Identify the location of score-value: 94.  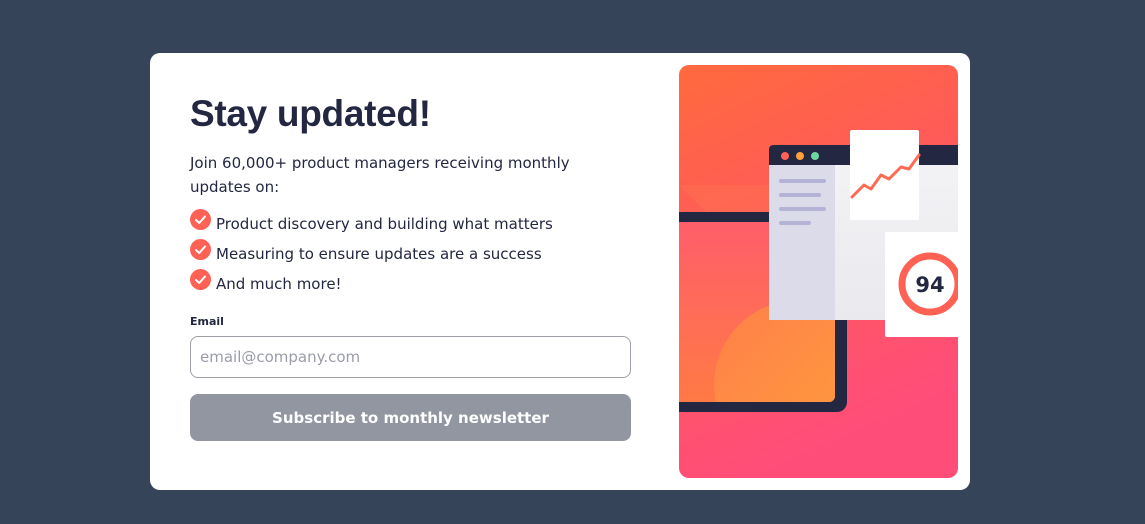
(929, 285).